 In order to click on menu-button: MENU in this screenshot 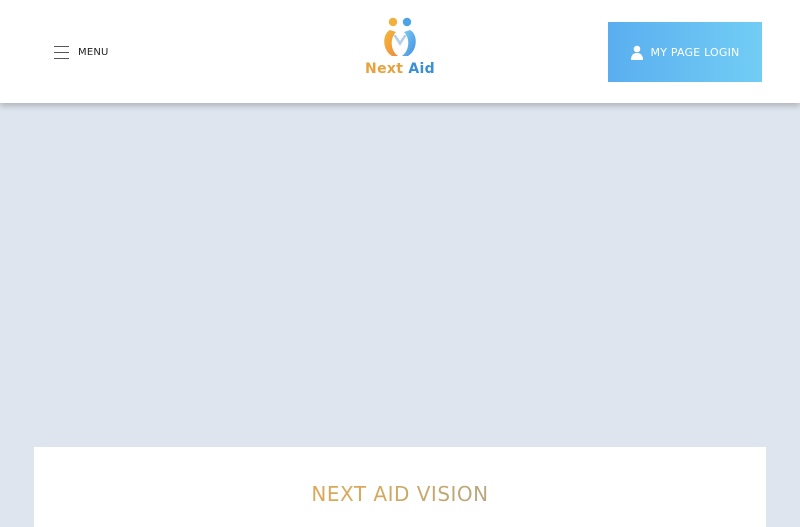, I will do `click(81, 52)`.